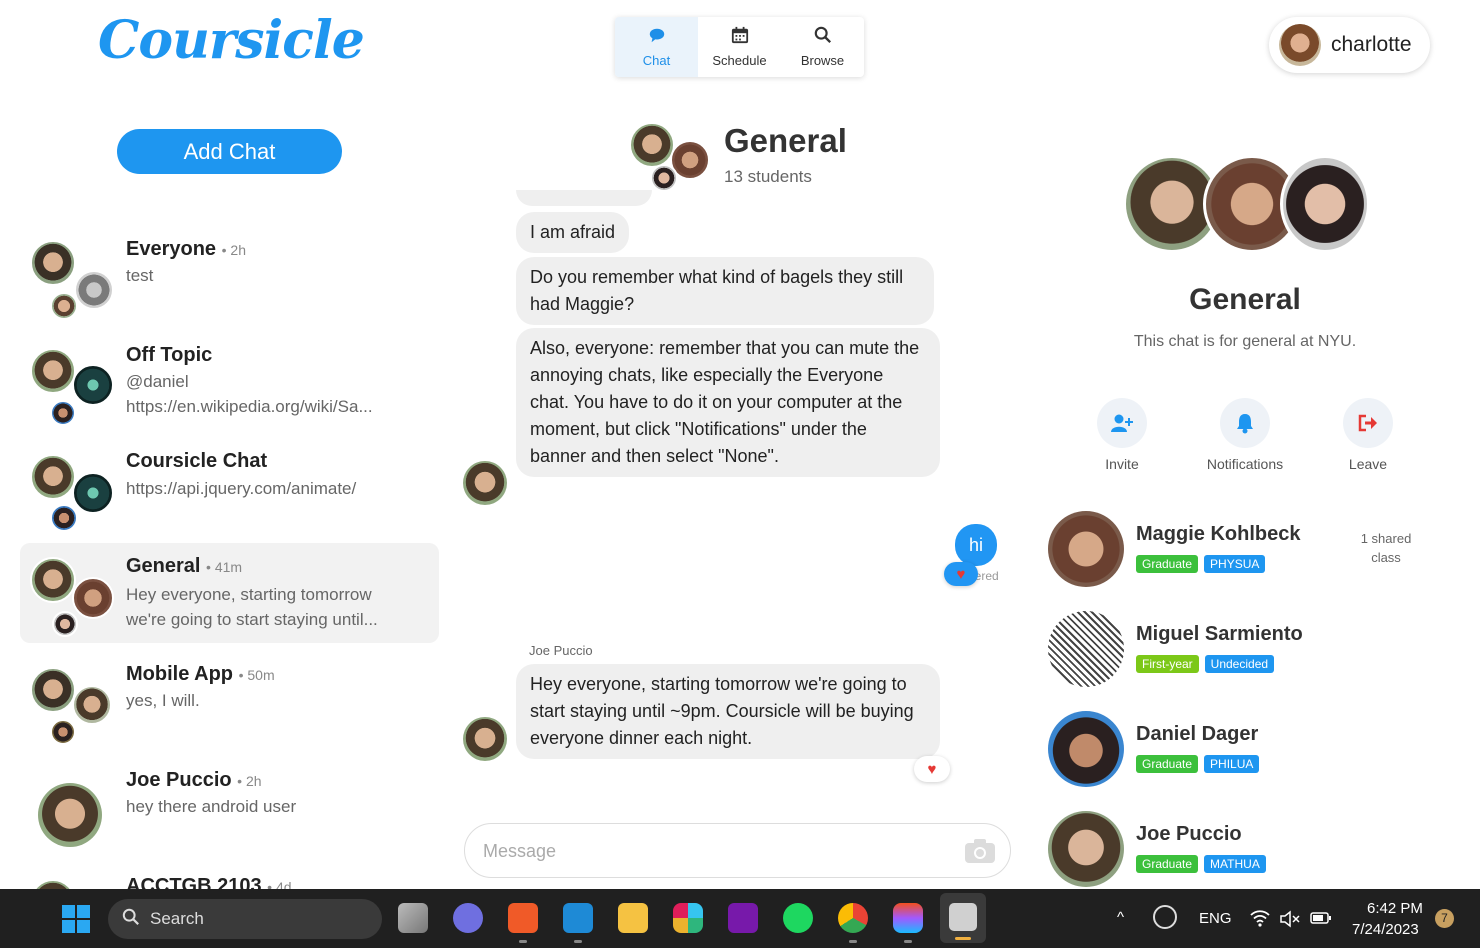 This screenshot has height=948, width=1480. I want to click on chat-list-item-acctgb: ACCTGB 2103 • 4d, so click(229, 877).